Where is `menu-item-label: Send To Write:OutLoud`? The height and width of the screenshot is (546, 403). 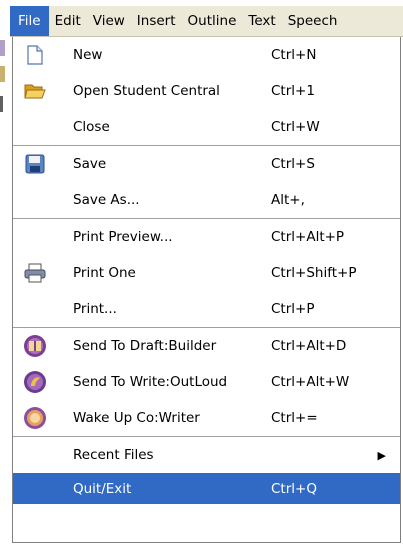 menu-item-label: Send To Write:OutLoud is located at coordinates (150, 382).